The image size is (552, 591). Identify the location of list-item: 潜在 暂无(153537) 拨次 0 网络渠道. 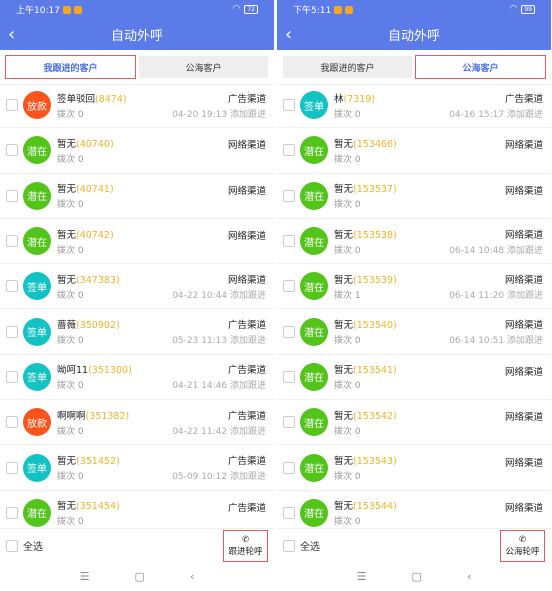
(414, 196).